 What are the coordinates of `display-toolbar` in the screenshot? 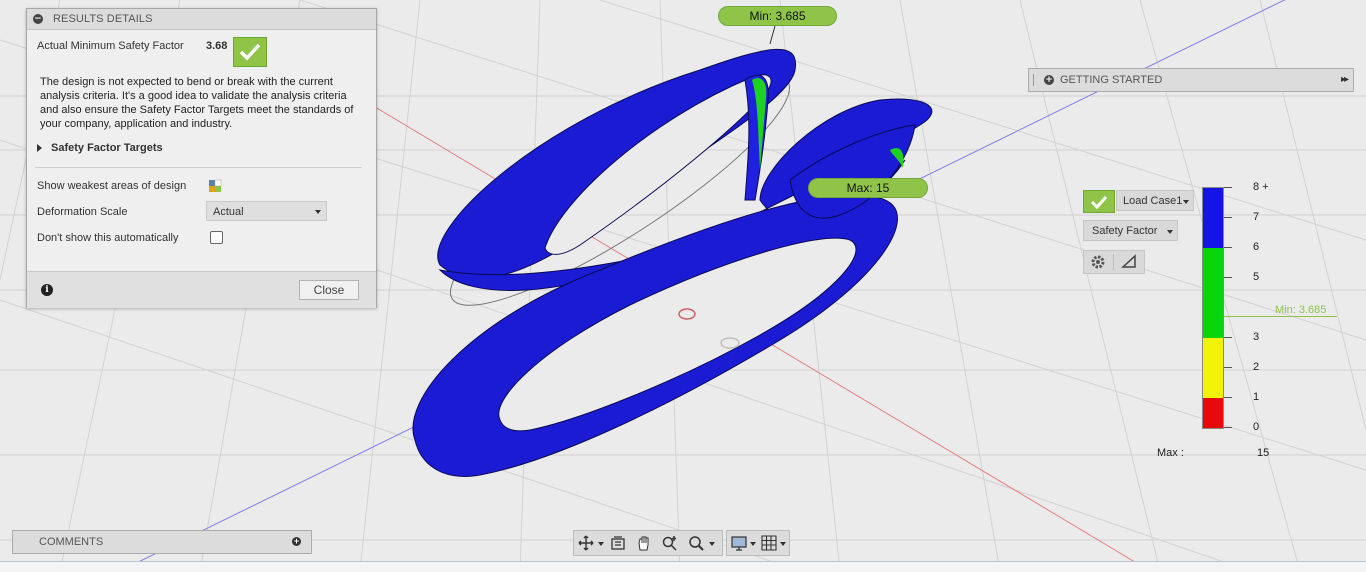 It's located at (758, 543).